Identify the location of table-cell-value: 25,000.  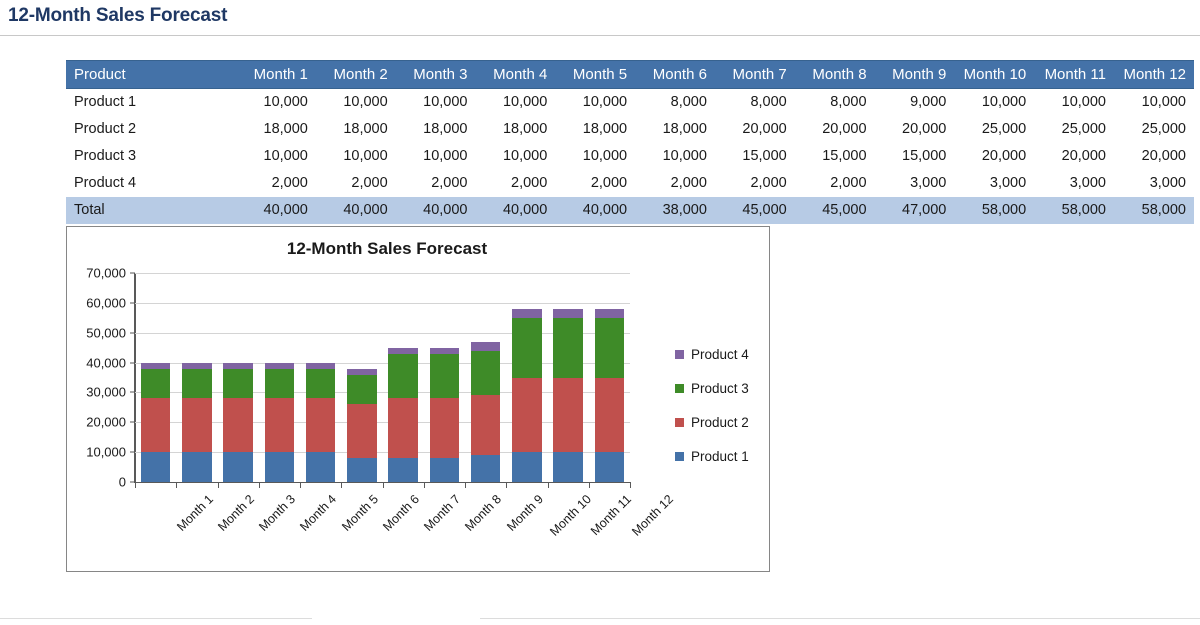
(1074, 129).